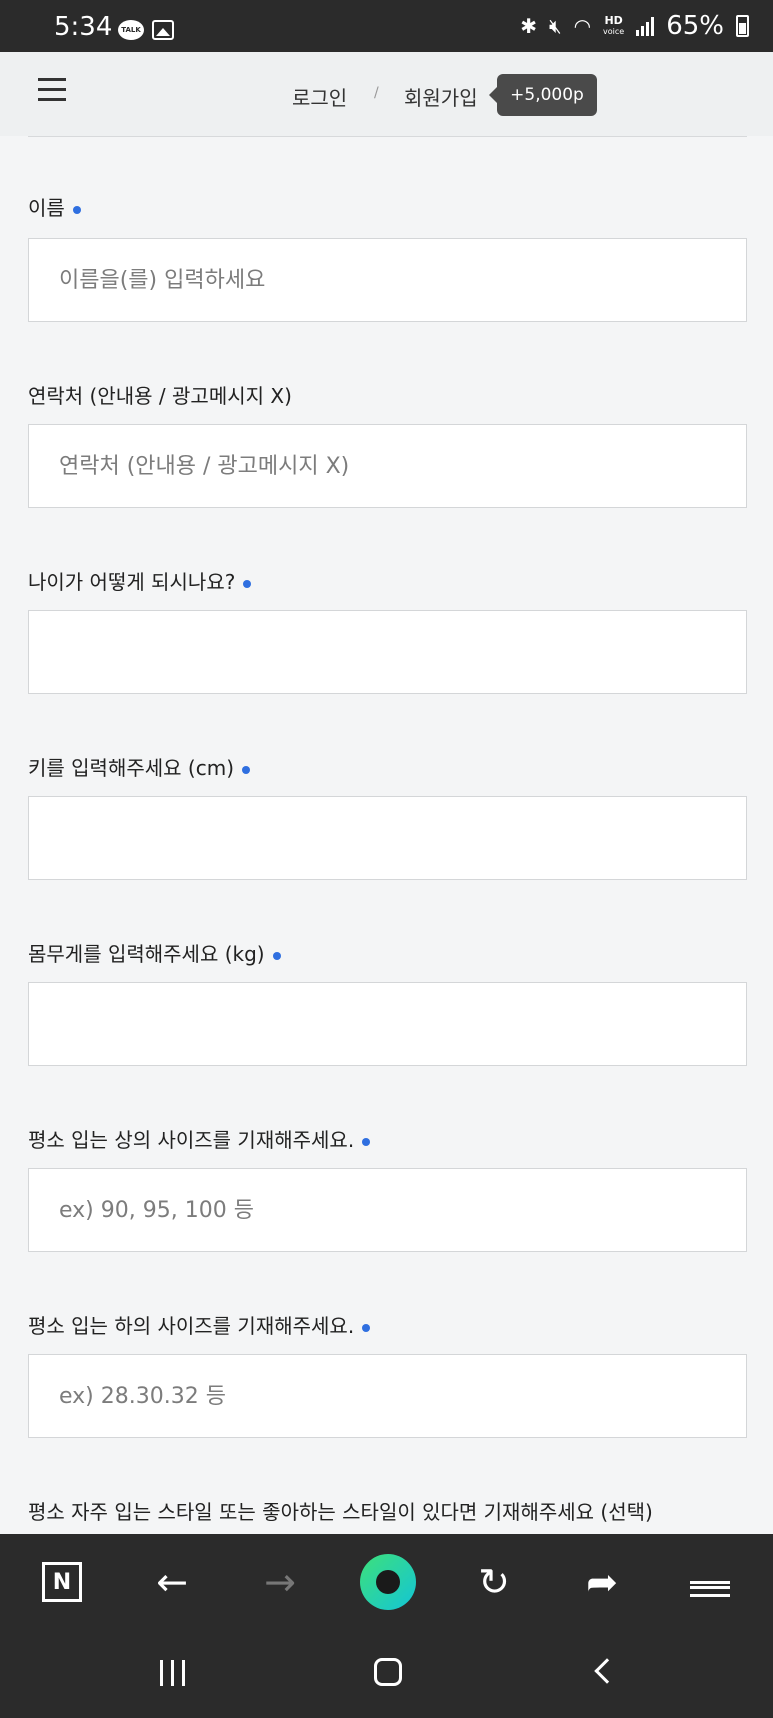 The width and height of the screenshot is (773, 1718). I want to click on mute-icon: 🔇︎, so click(555, 26).